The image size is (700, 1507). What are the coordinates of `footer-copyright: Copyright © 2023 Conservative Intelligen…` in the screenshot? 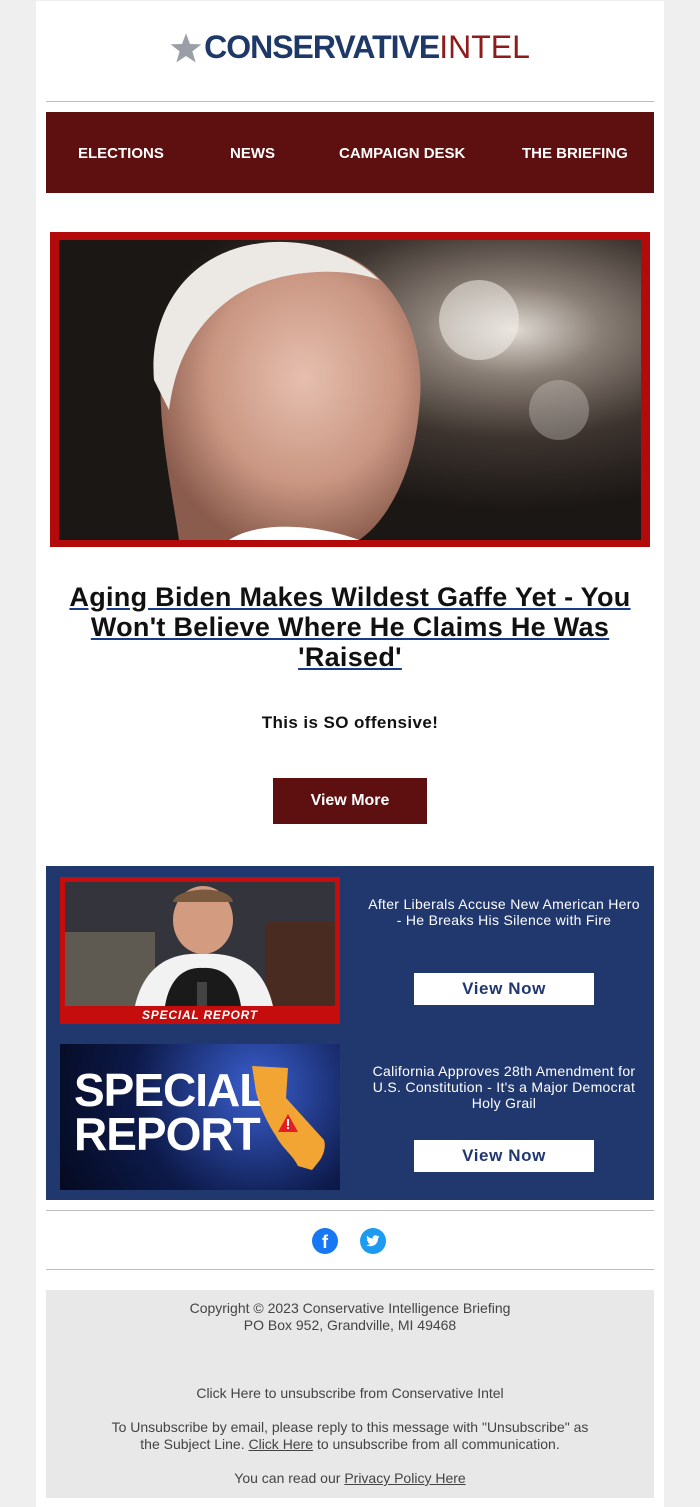 It's located at (350, 1308).